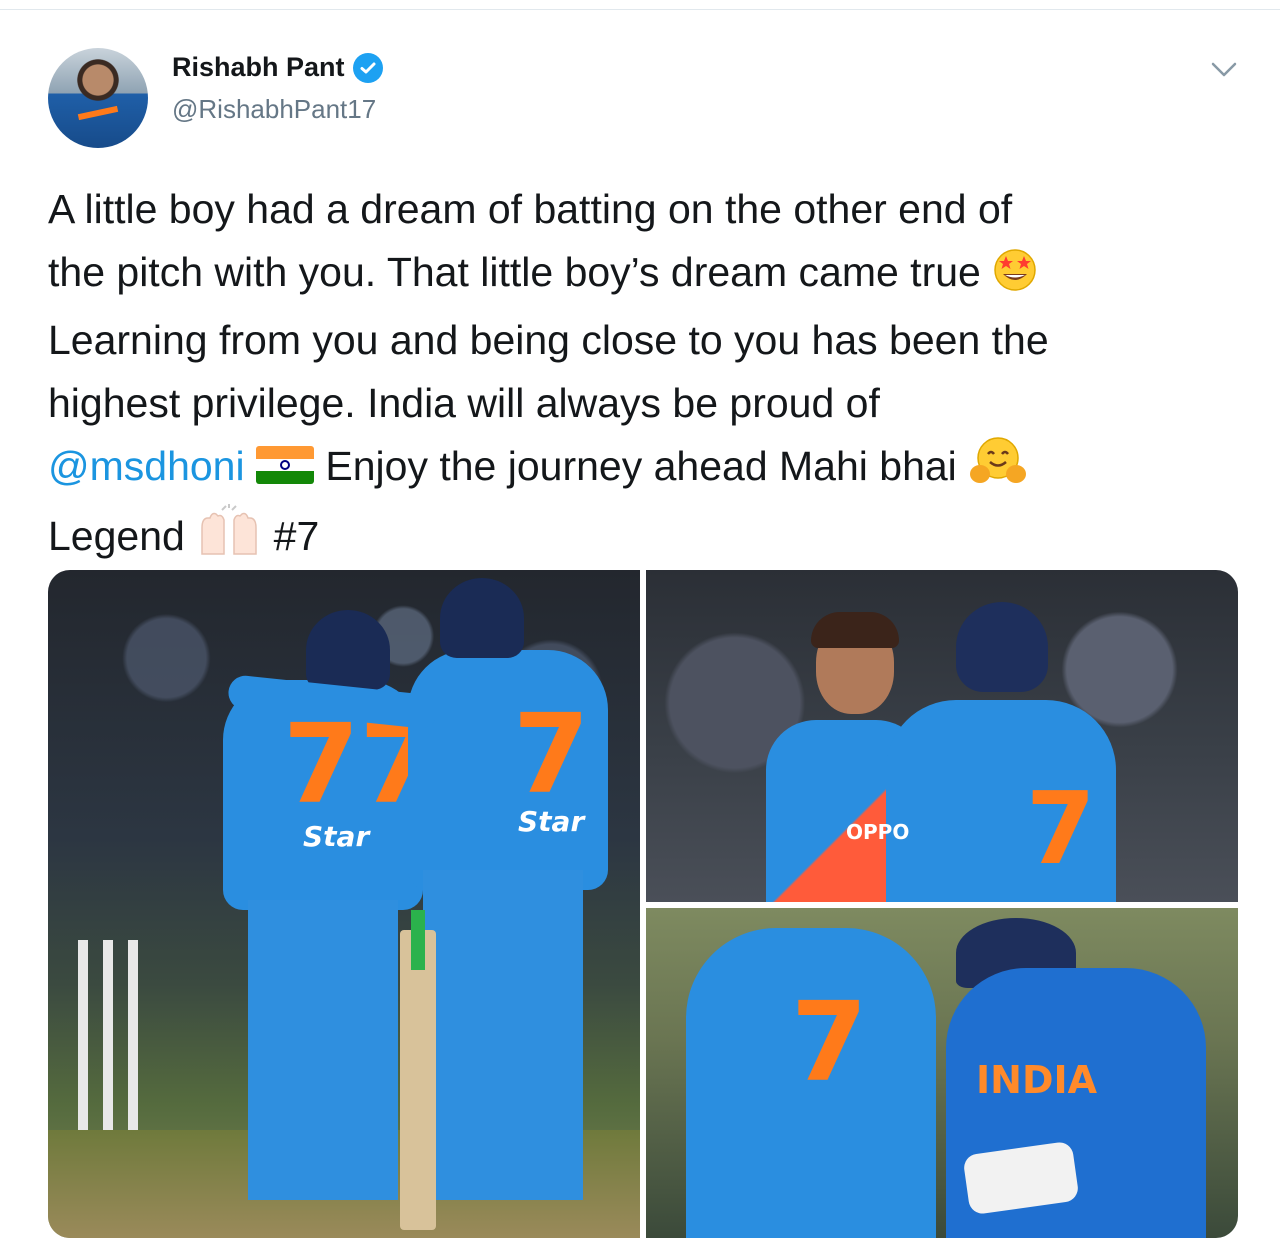  What do you see at coordinates (258, 67) in the screenshot?
I see `author-name: Rishabh Pant` at bounding box center [258, 67].